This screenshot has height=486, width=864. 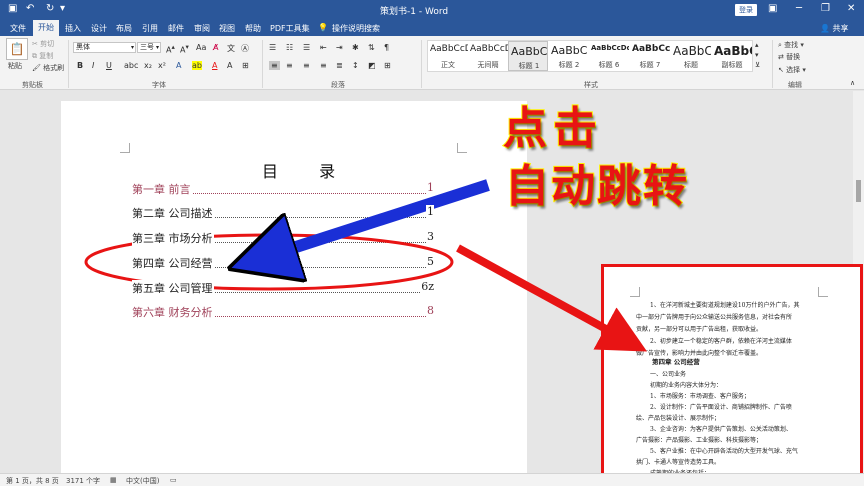 What do you see at coordinates (142, 481) in the screenshot?
I see `language: 中文(中国)` at bounding box center [142, 481].